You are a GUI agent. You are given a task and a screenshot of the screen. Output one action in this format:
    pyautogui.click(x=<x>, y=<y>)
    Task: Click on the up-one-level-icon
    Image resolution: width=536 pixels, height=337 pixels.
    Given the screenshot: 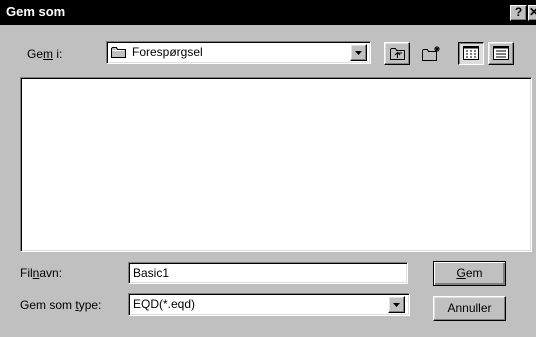 What is the action you would take?
    pyautogui.click(x=397, y=54)
    